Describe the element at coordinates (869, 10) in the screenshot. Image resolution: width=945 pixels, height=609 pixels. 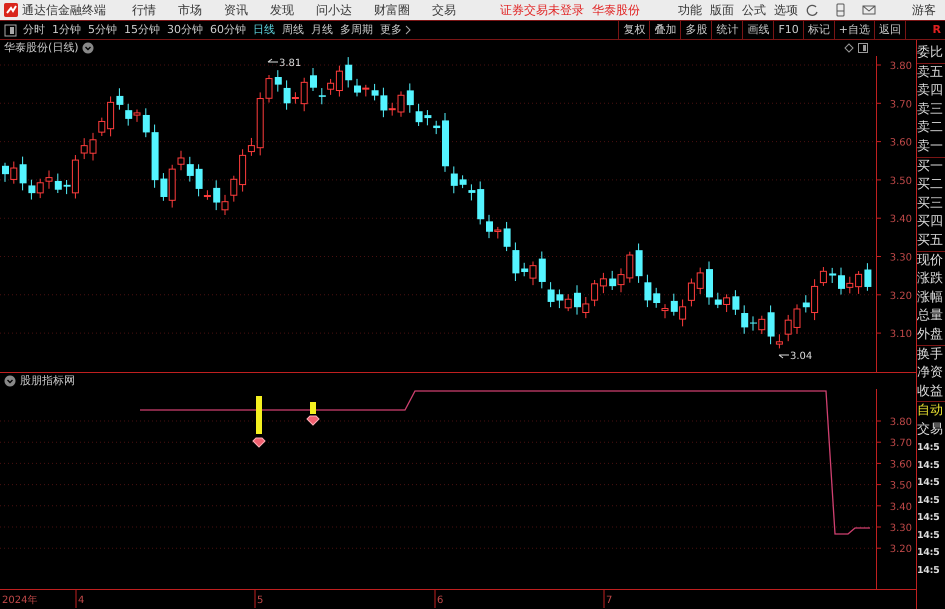
I see `envelope-icon` at that location.